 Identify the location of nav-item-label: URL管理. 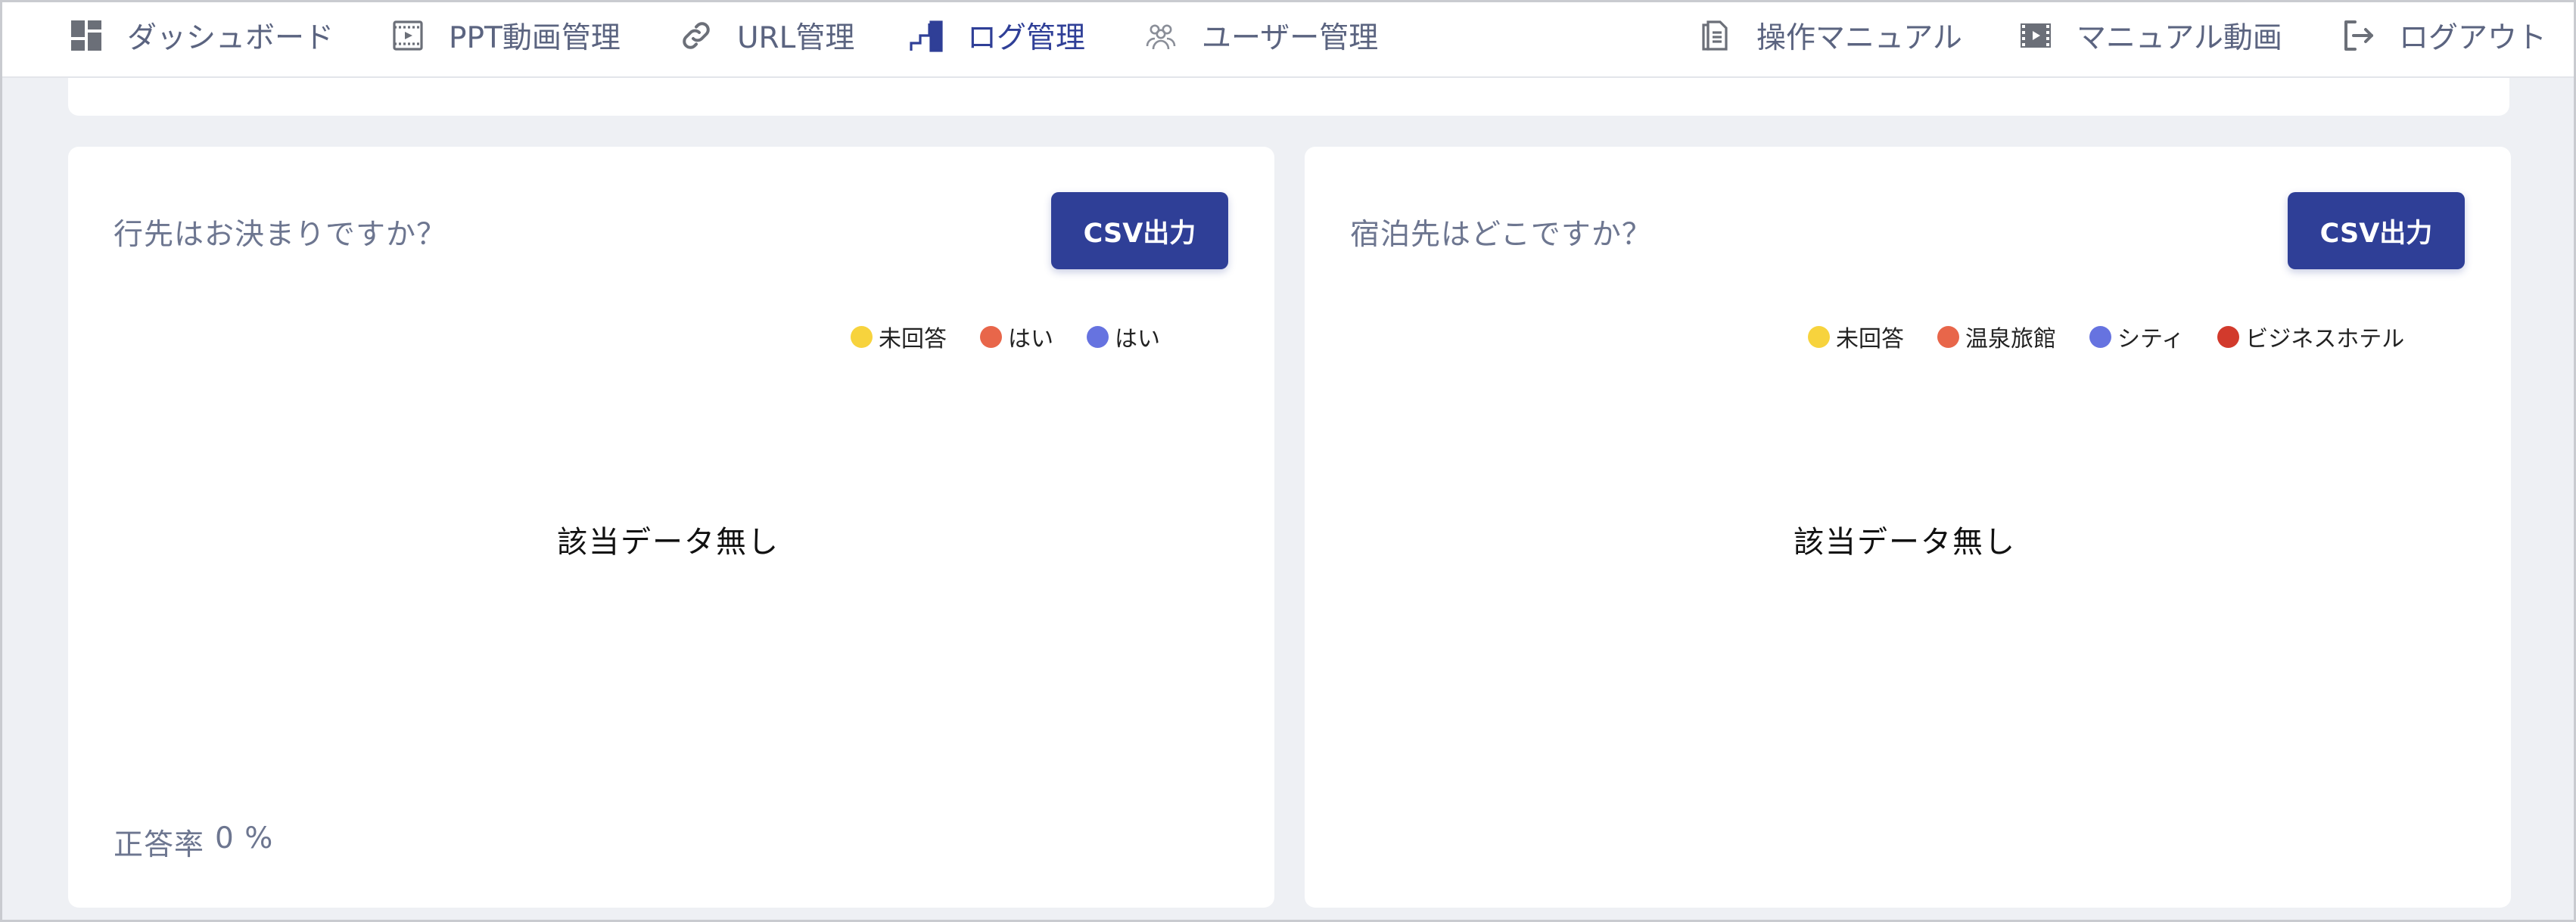
(796, 38).